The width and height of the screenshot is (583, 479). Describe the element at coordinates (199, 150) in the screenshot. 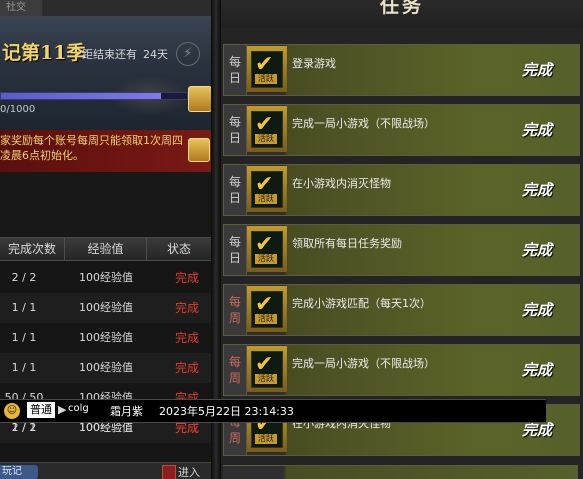

I see `gift-icon` at that location.